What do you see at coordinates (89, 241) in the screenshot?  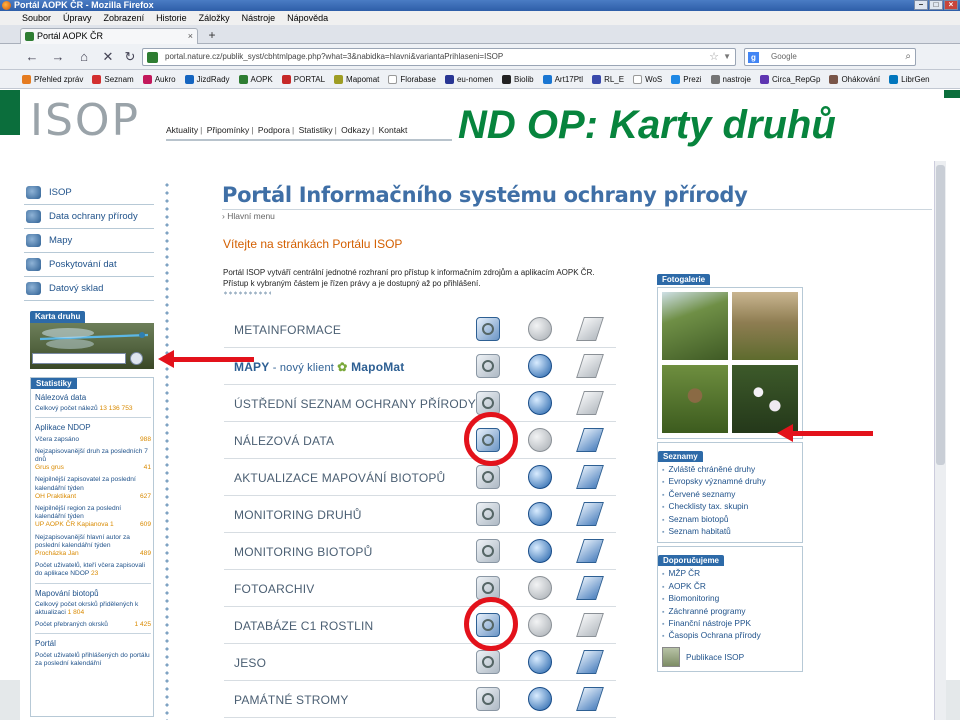 I see `left-menu-item-mapy: Mapy` at bounding box center [89, 241].